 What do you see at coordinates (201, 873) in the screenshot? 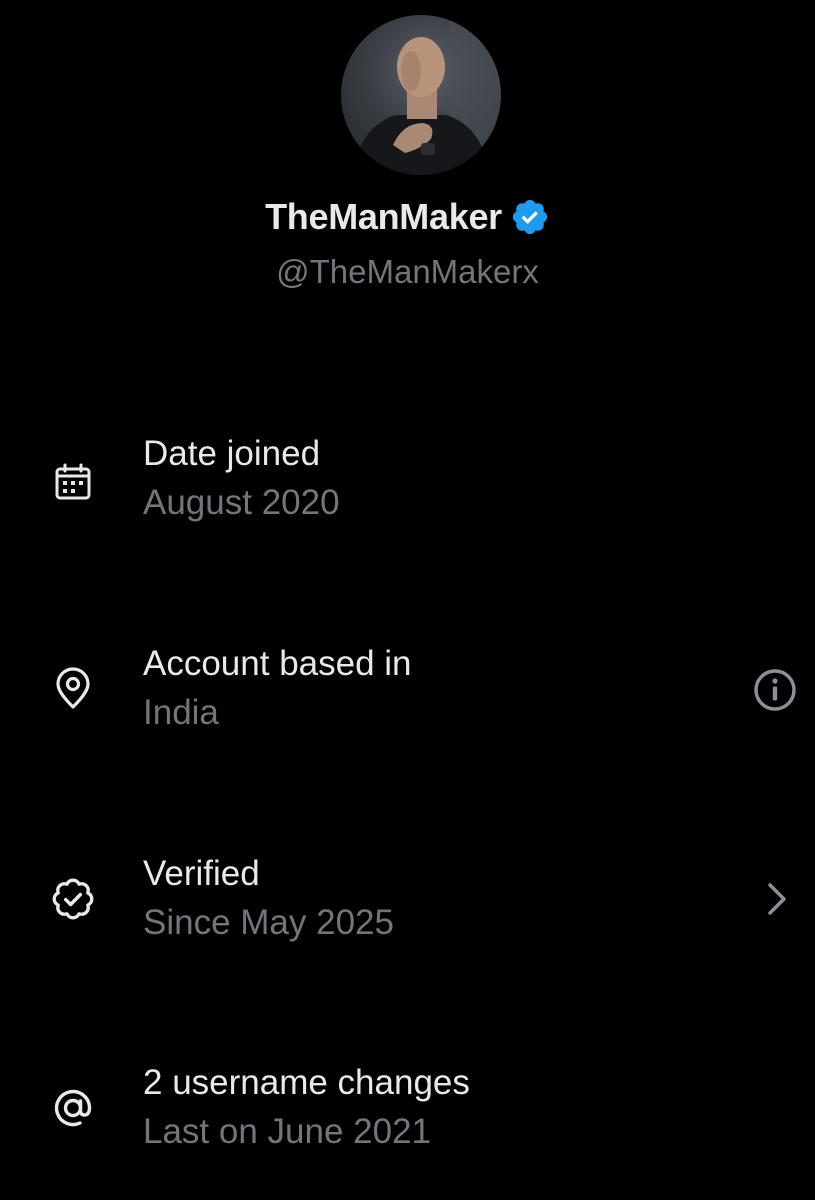
I see `verified-label: Verified` at bounding box center [201, 873].